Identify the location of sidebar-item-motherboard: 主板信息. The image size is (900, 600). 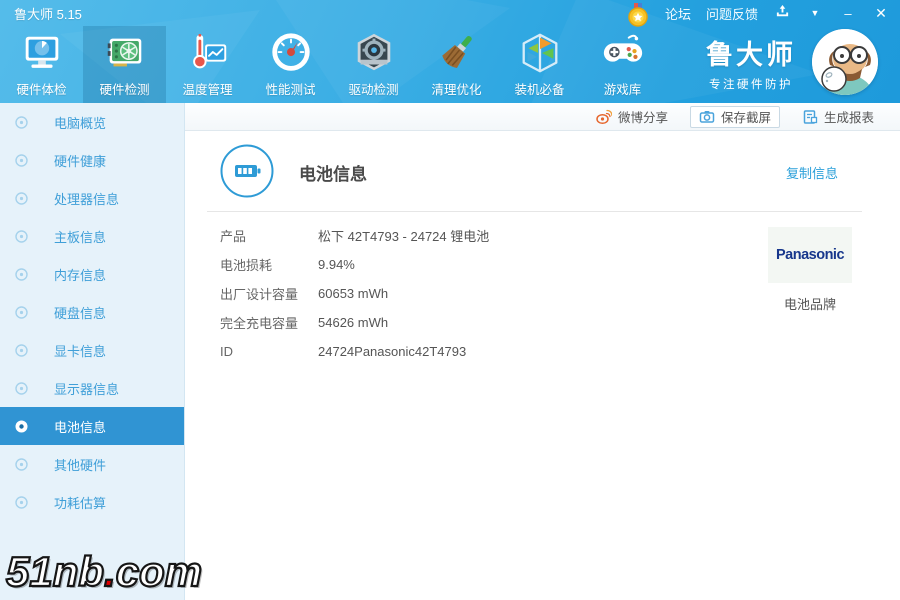
(92, 236).